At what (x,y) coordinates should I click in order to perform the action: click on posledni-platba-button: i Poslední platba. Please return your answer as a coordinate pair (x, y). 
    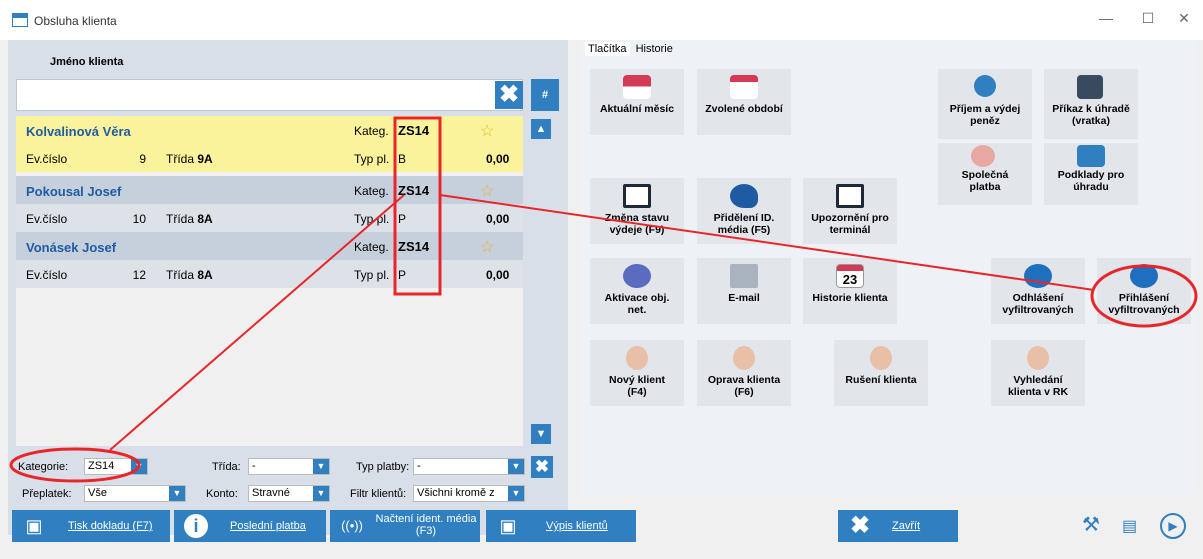
    Looking at the image, I should click on (250, 526).